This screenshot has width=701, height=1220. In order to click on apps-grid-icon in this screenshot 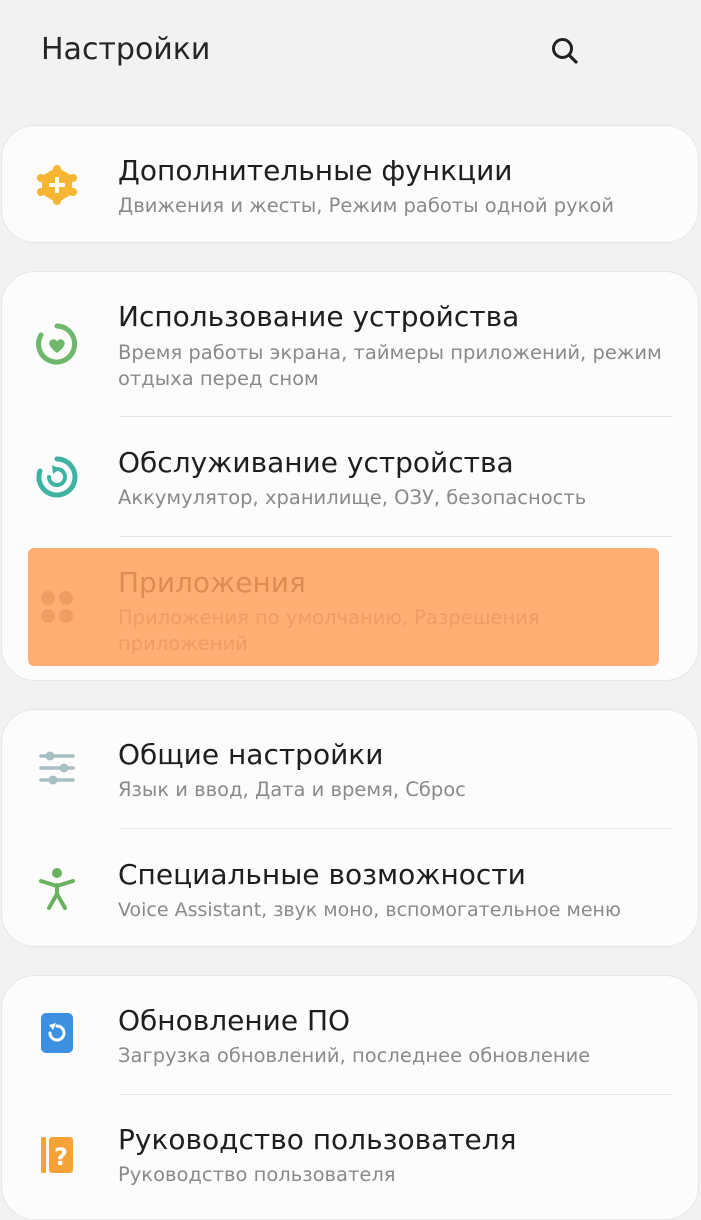, I will do `click(57, 607)`.